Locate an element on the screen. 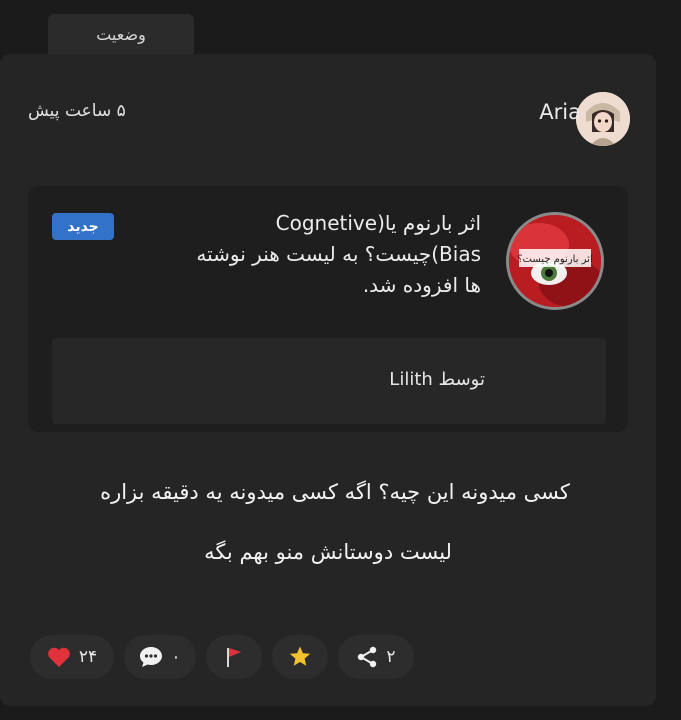  comment-button: ۰ is located at coordinates (160, 657).